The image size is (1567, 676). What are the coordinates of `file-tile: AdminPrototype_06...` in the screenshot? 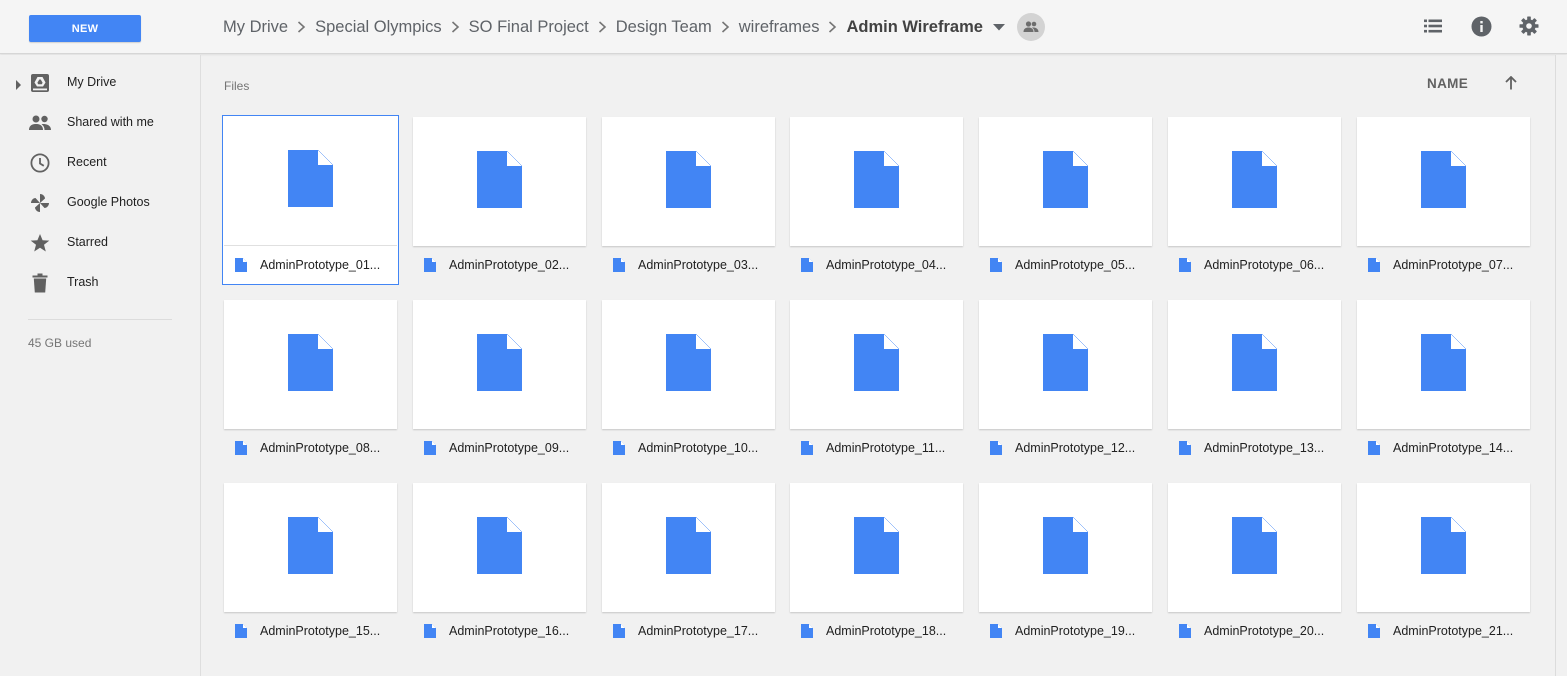 It's located at (1254, 200).